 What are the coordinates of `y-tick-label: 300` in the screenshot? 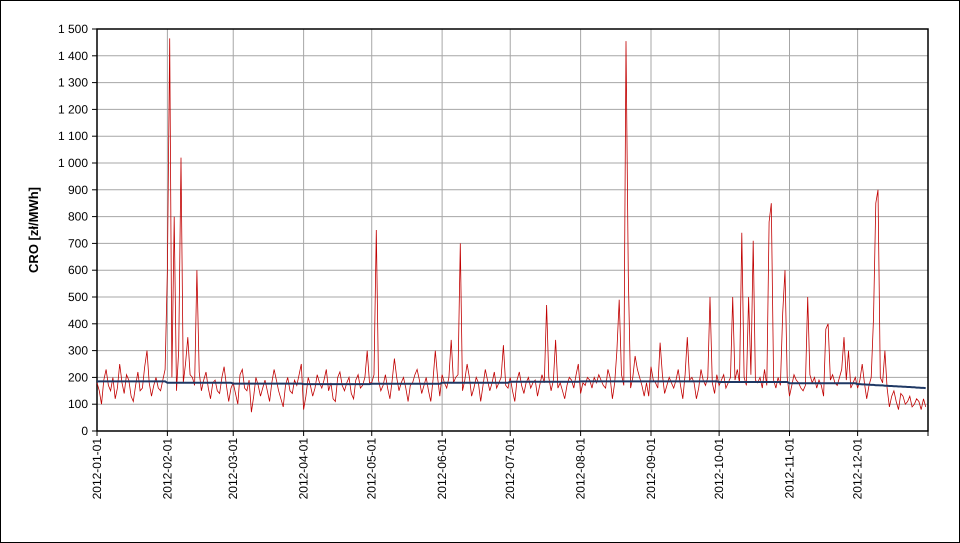 It's located at (78, 351).